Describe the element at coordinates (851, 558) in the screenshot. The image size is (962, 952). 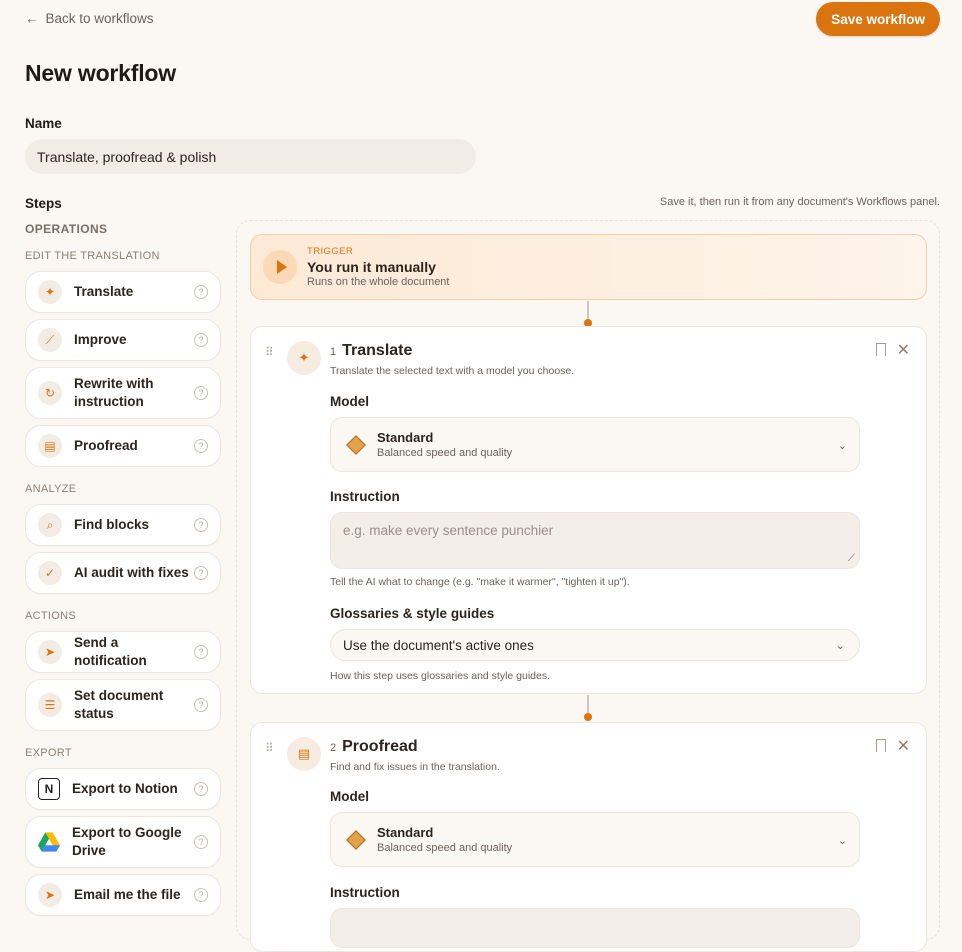
I see `resize-handle-icon: ⟋` at that location.